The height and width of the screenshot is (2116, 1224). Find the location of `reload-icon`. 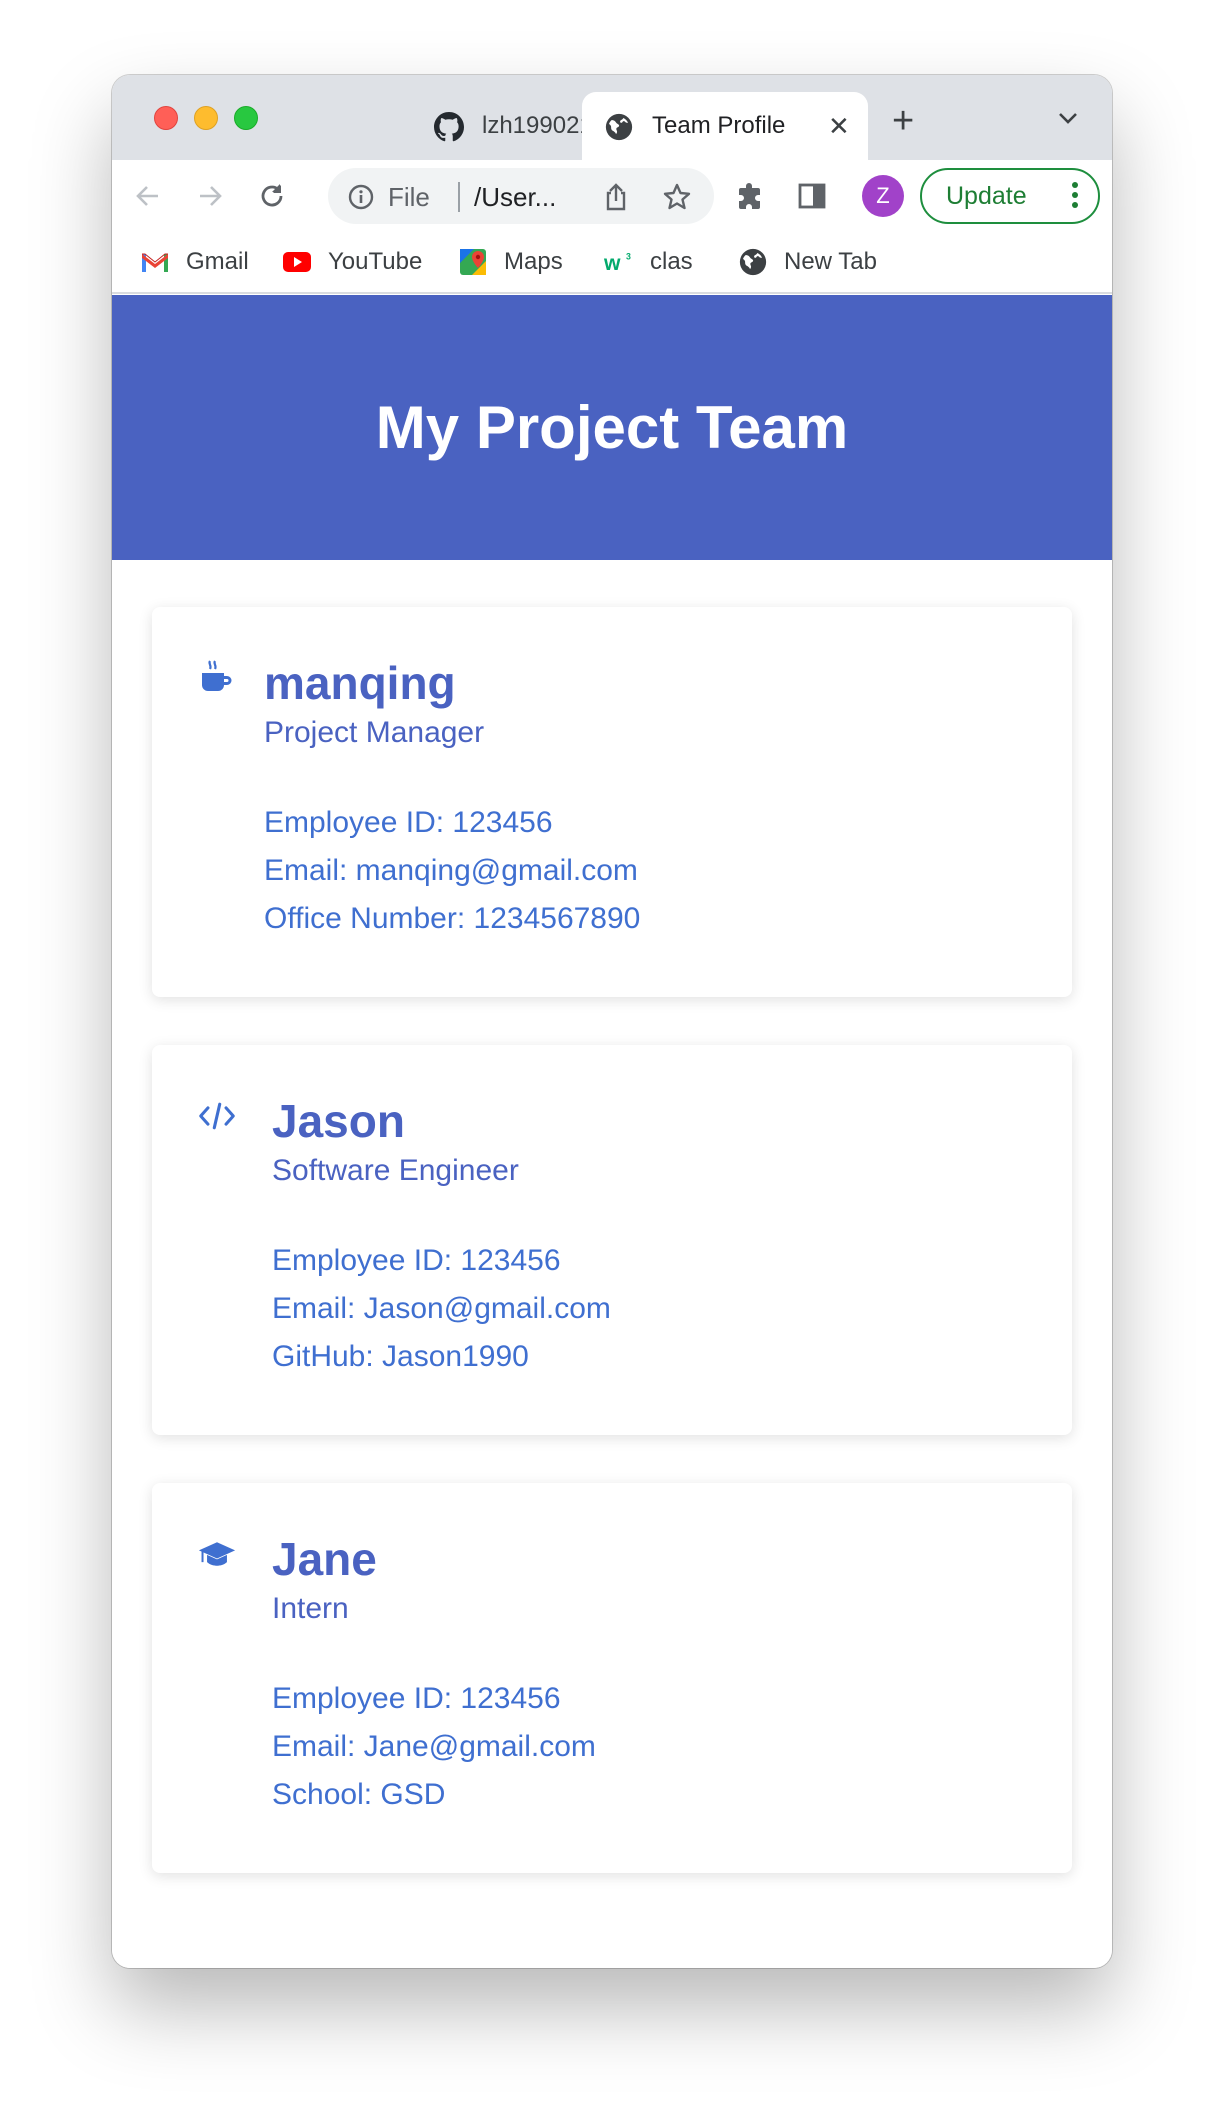

reload-icon is located at coordinates (272, 196).